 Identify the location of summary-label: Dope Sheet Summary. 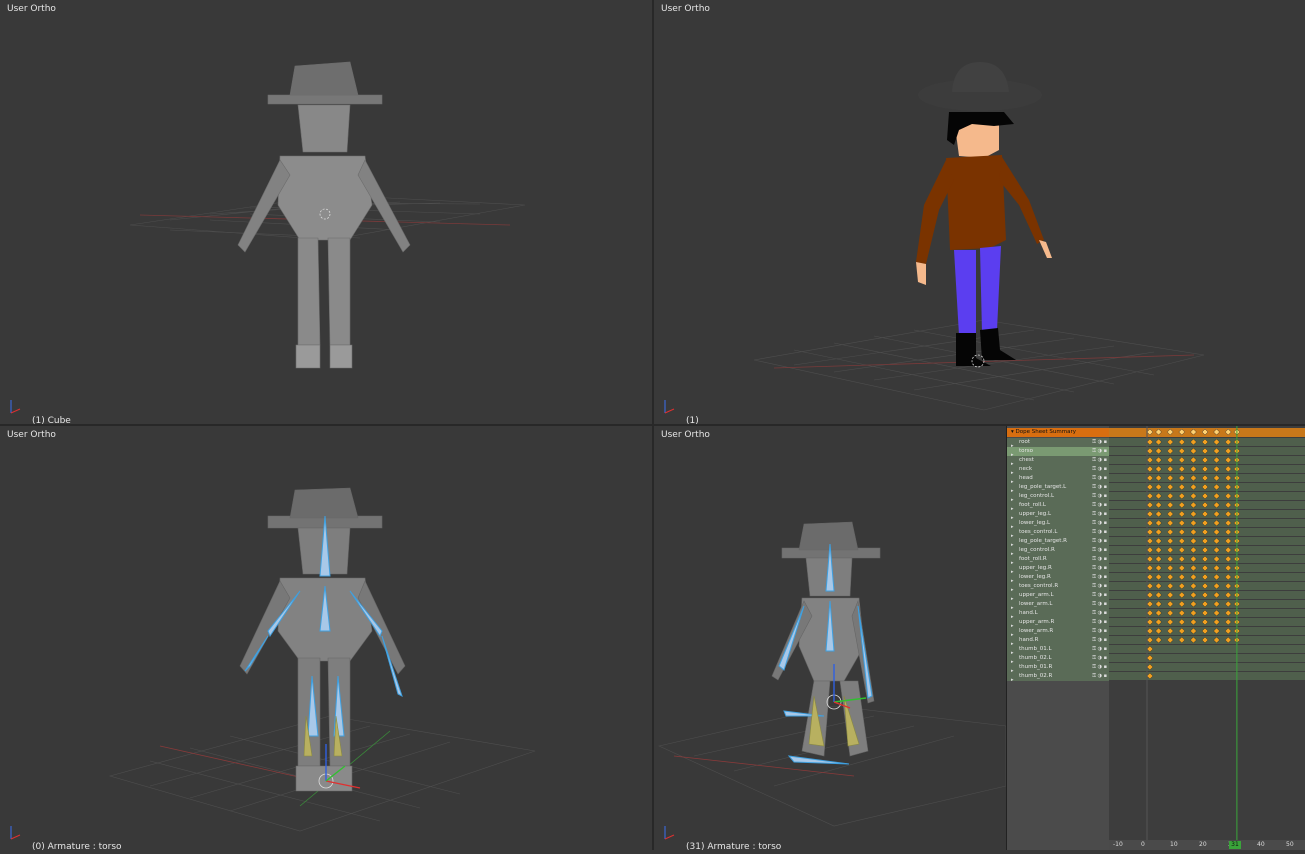
(1045, 432).